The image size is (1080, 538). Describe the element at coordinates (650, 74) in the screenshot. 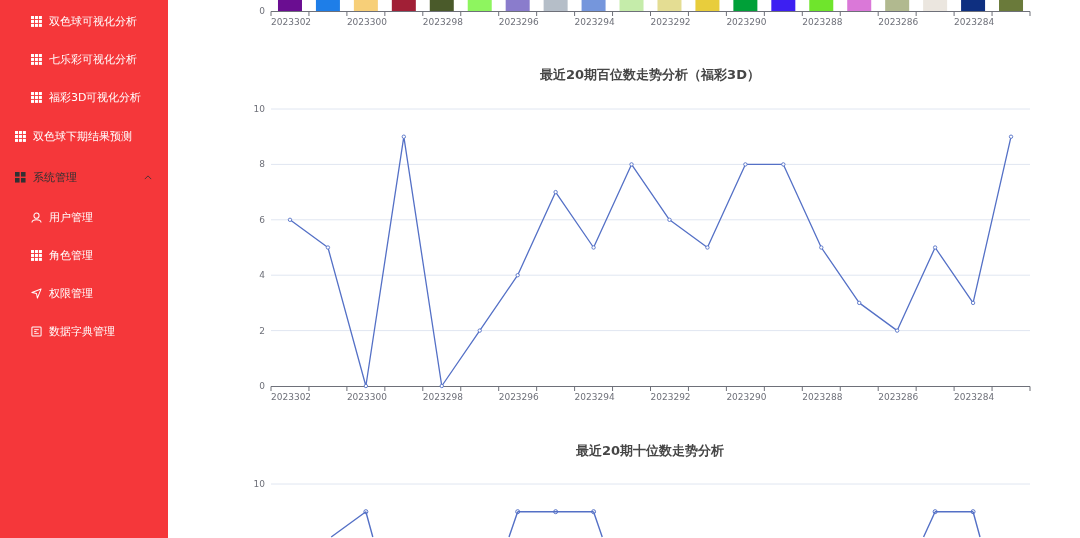

I see `chart-title: 最近20期百位数走势分析（福彩3D）` at that location.